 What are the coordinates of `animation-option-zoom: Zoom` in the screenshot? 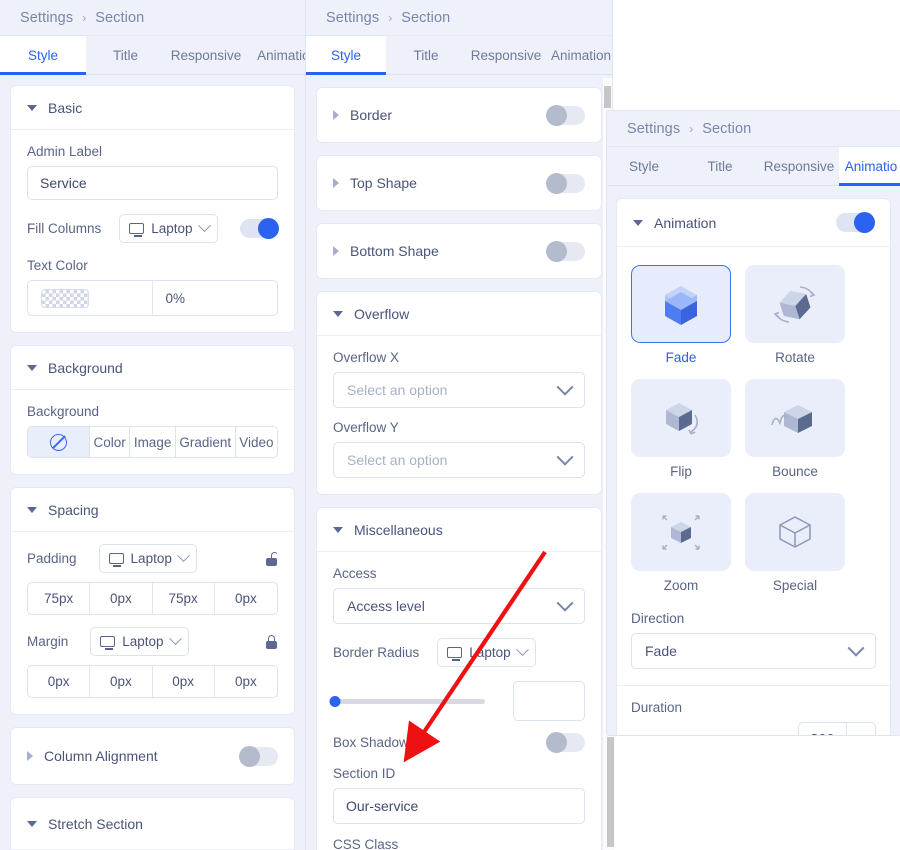 It's located at (681, 543).